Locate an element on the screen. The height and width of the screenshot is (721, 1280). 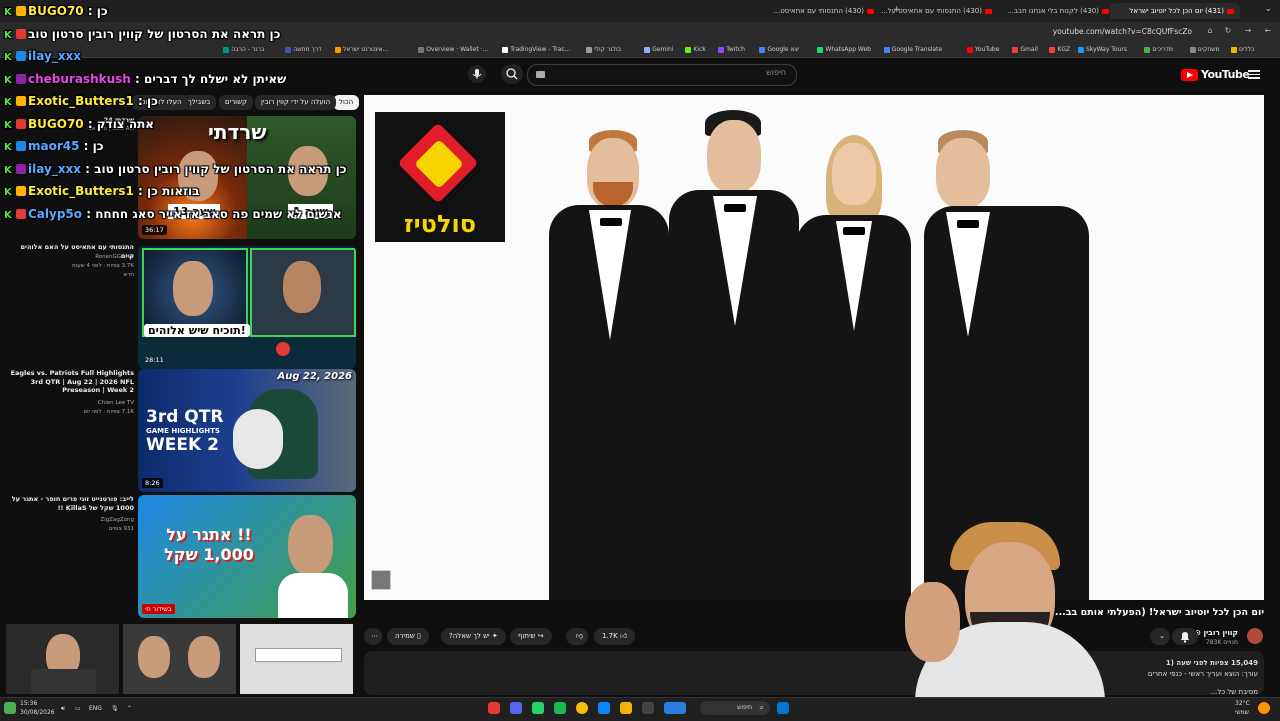
tray-overflow-icon: ⌃ is located at coordinates (129, 708).